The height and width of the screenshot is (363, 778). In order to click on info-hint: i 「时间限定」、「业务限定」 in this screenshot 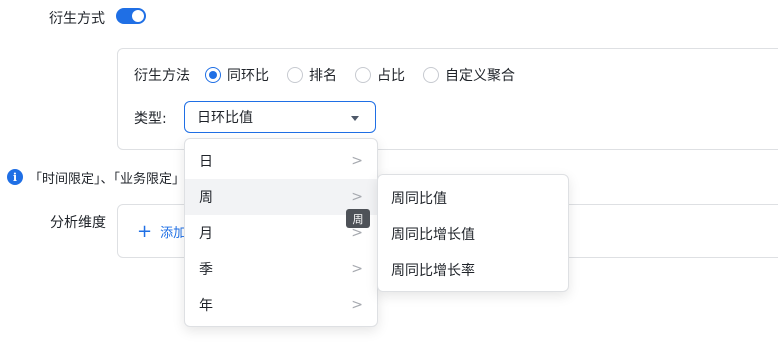, I will do `click(96, 177)`.